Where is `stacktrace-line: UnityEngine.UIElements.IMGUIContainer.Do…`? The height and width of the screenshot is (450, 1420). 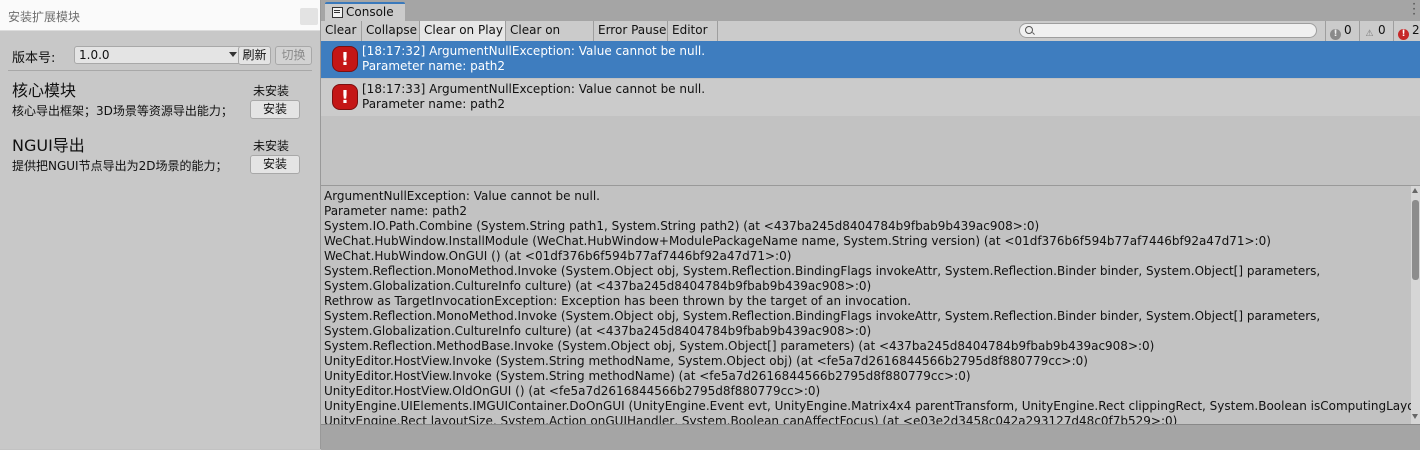 stacktrace-line: UnityEngine.UIElements.IMGUIContainer.Do… is located at coordinates (868, 406).